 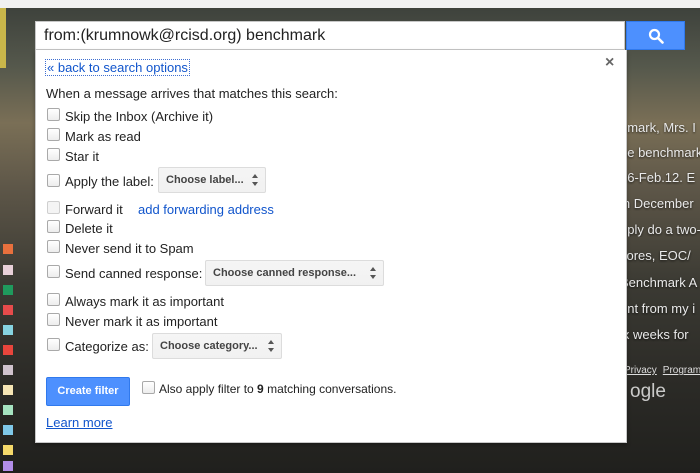 I want to click on categorize-label: Categorize as:, so click(x=107, y=346).